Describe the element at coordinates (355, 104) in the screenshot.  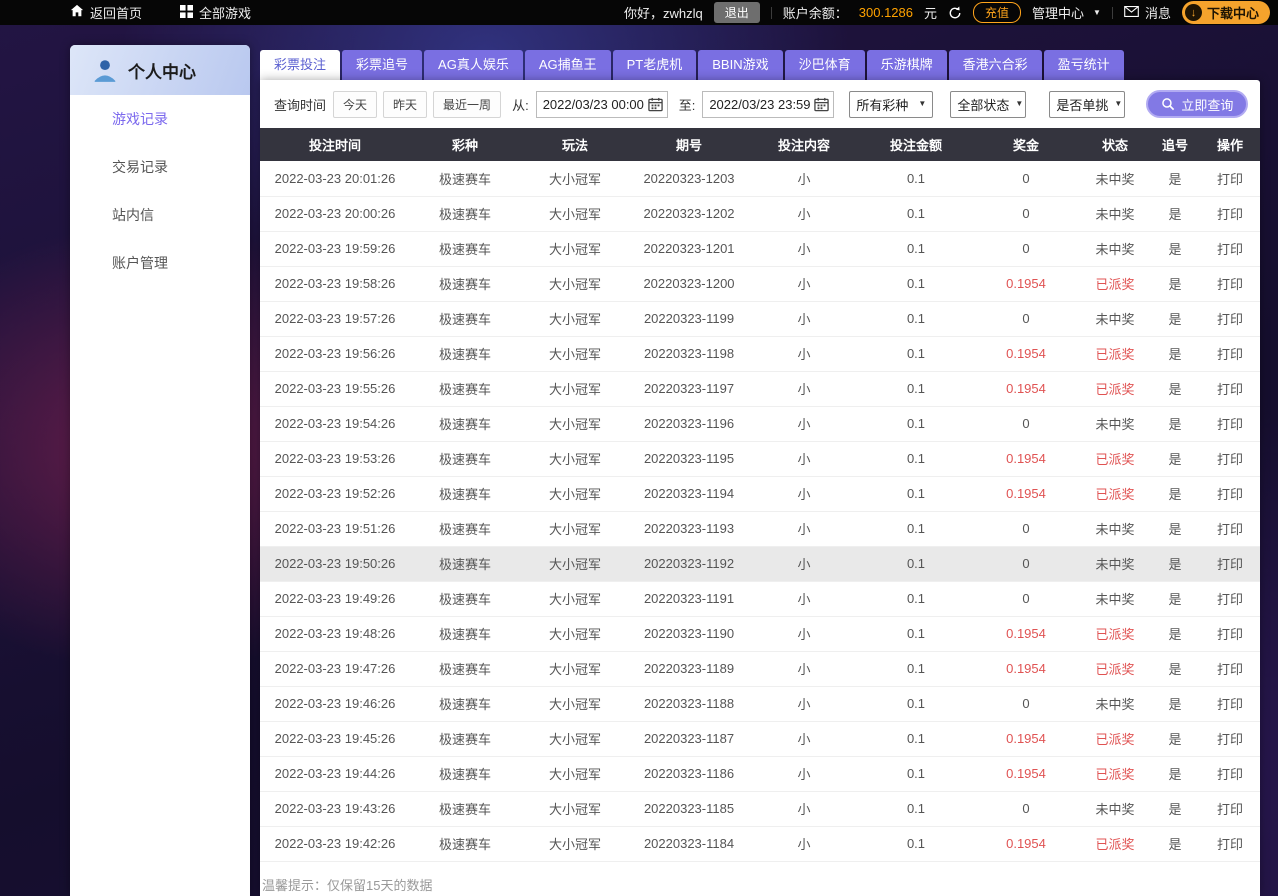
I see `quick-range-button: 今天` at that location.